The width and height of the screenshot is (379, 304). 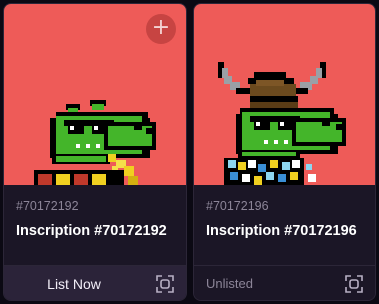 I want to click on inscription-title: Inscription #70172196, so click(x=281, y=231).